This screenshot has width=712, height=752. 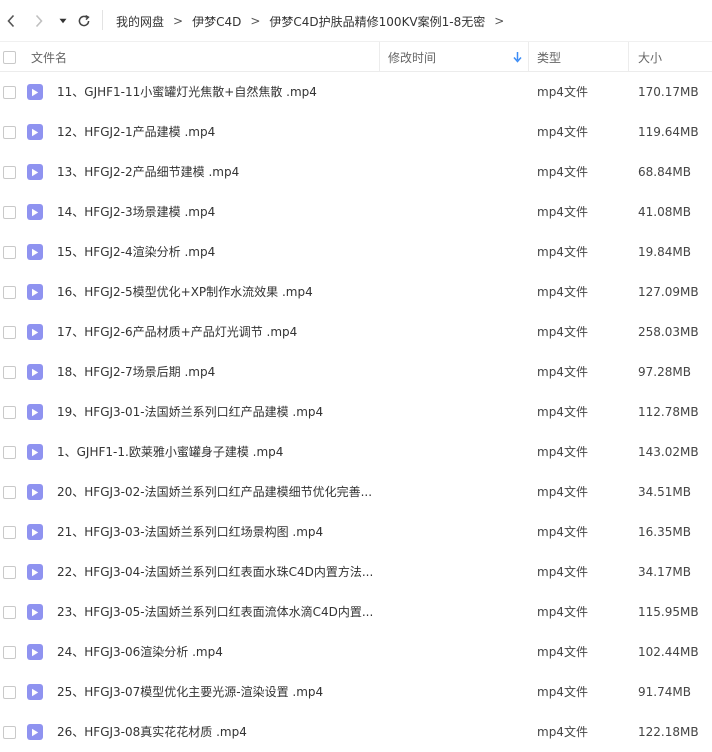 I want to click on back-button, so click(x=11, y=21).